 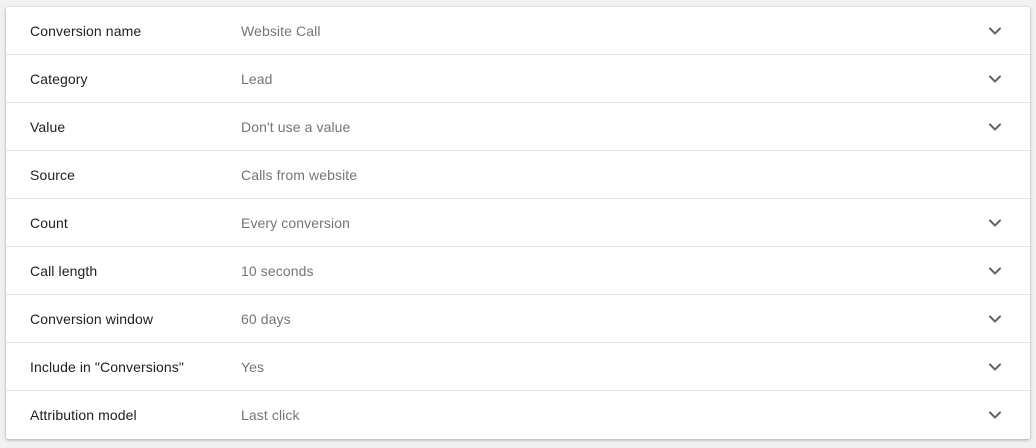 I want to click on setting-value: Website Call, so click(x=281, y=30).